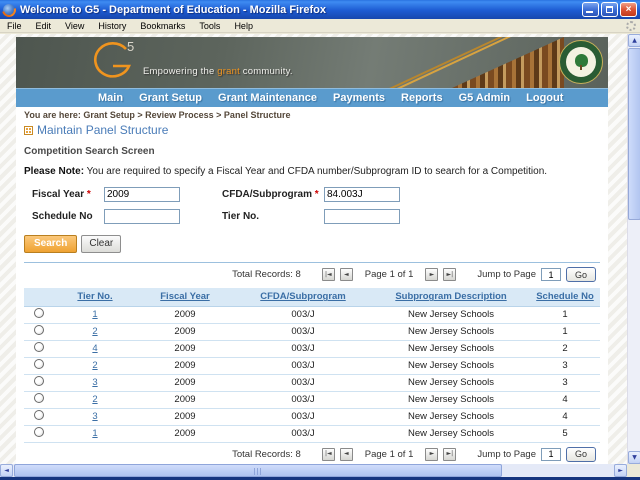  What do you see at coordinates (362, 194) in the screenshot?
I see `cfda-field` at bounding box center [362, 194].